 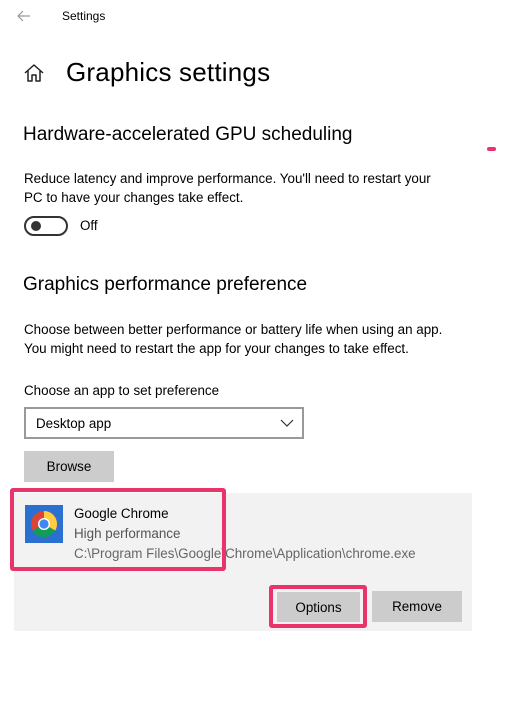 What do you see at coordinates (46, 226) in the screenshot?
I see `gpu-scheduling-toggle` at bounding box center [46, 226].